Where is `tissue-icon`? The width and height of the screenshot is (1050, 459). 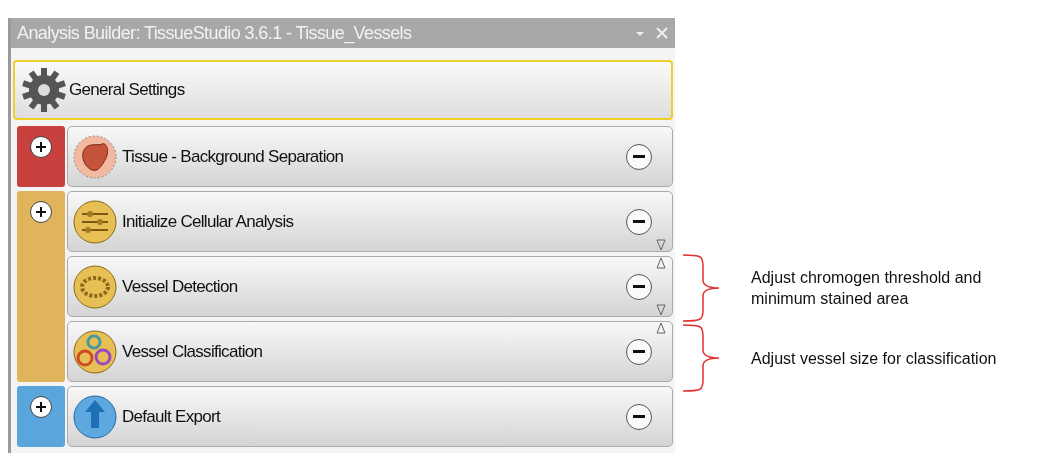
tissue-icon is located at coordinates (95, 156).